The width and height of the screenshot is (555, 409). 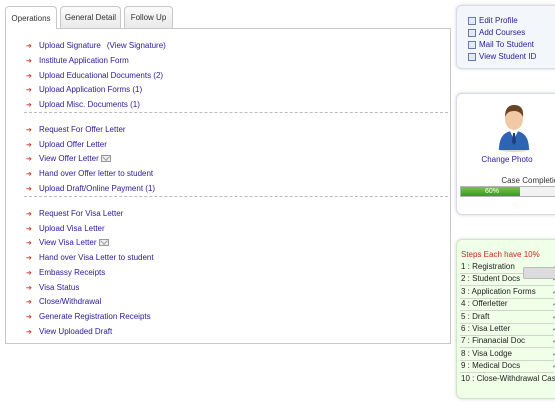 I want to click on step-item: 10 : Close-Withdrawal Cases, so click(x=508, y=378).